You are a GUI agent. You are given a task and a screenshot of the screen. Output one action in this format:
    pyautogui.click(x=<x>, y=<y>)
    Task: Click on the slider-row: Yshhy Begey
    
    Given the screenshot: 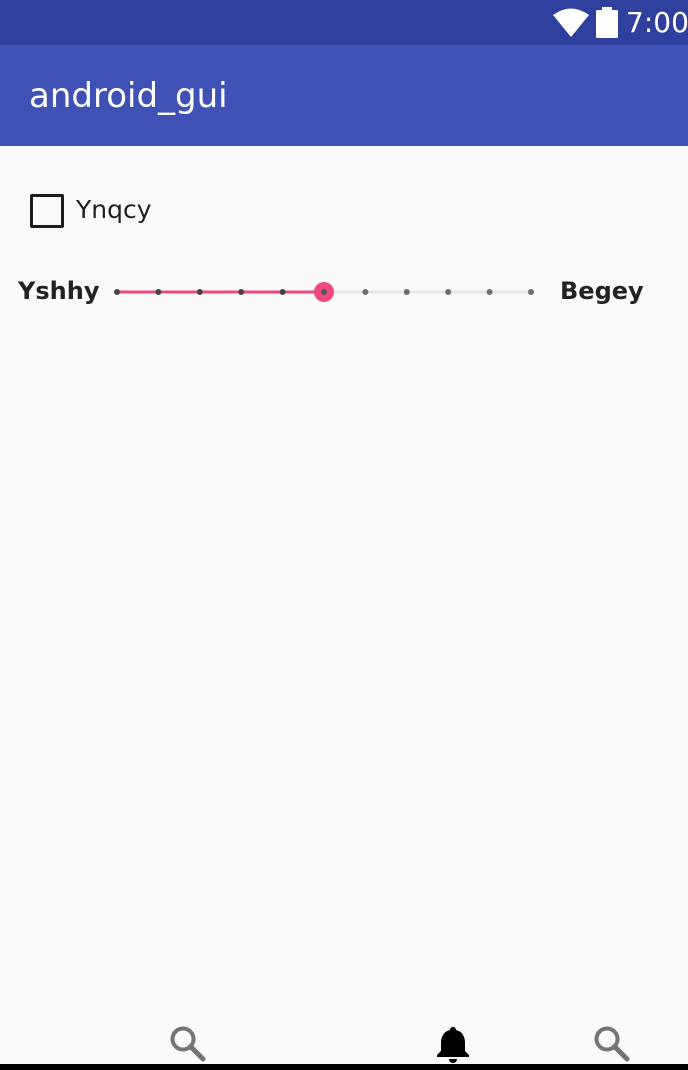 What is the action you would take?
    pyautogui.click(x=344, y=292)
    